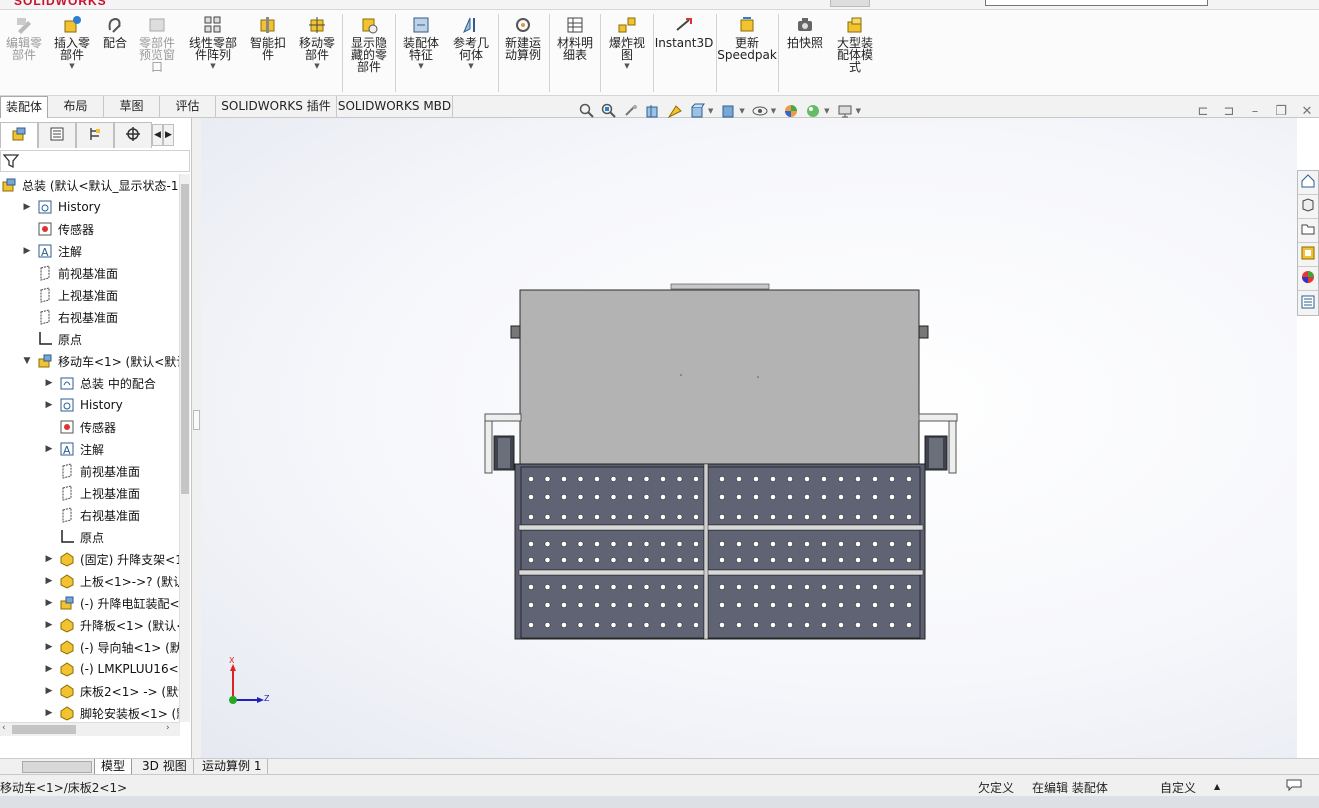  What do you see at coordinates (232, 767) in the screenshot?
I see `tab-motion-study: 运动算例 1` at bounding box center [232, 767].